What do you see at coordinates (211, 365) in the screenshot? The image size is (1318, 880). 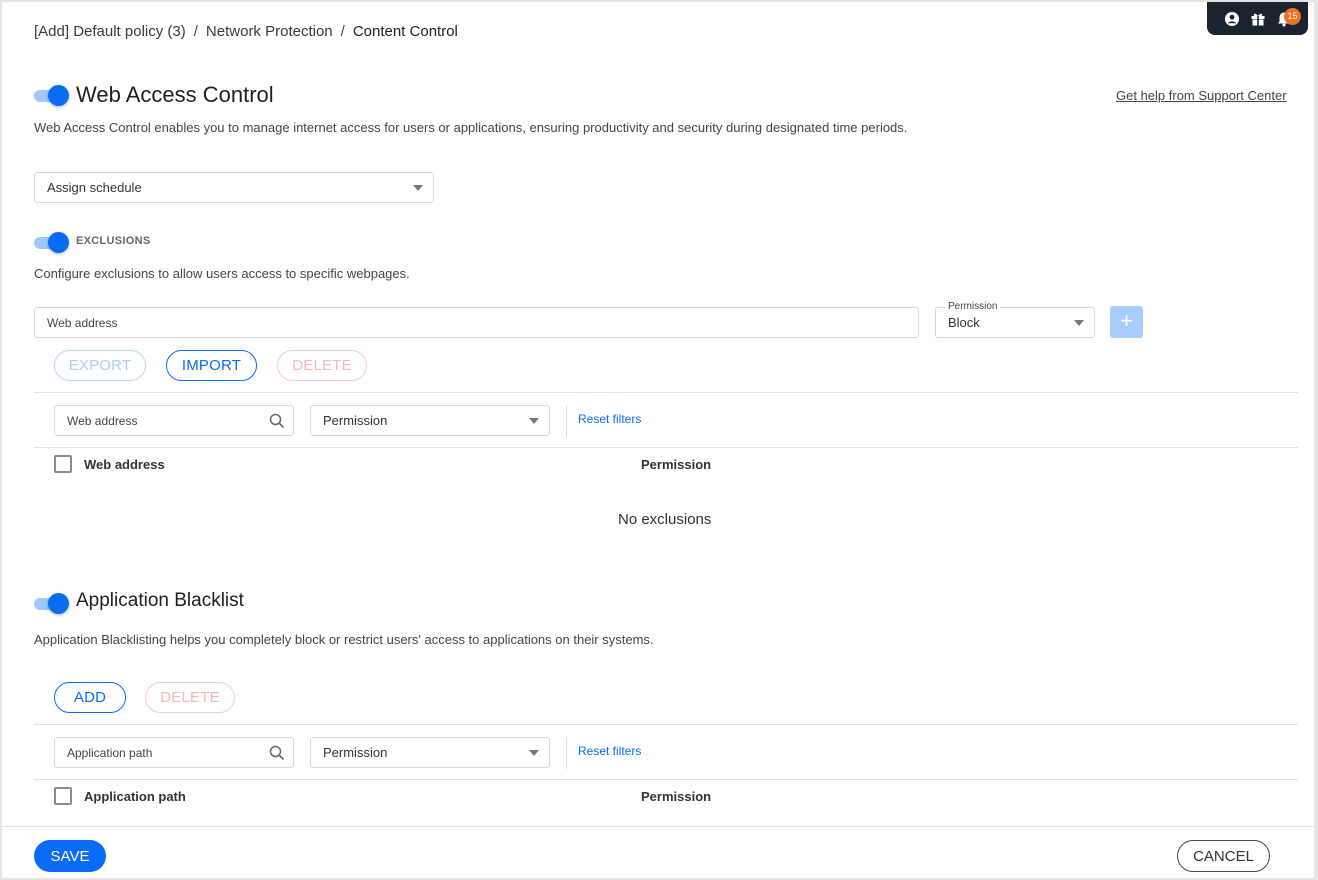 I see `import-button: IMPORT` at bounding box center [211, 365].